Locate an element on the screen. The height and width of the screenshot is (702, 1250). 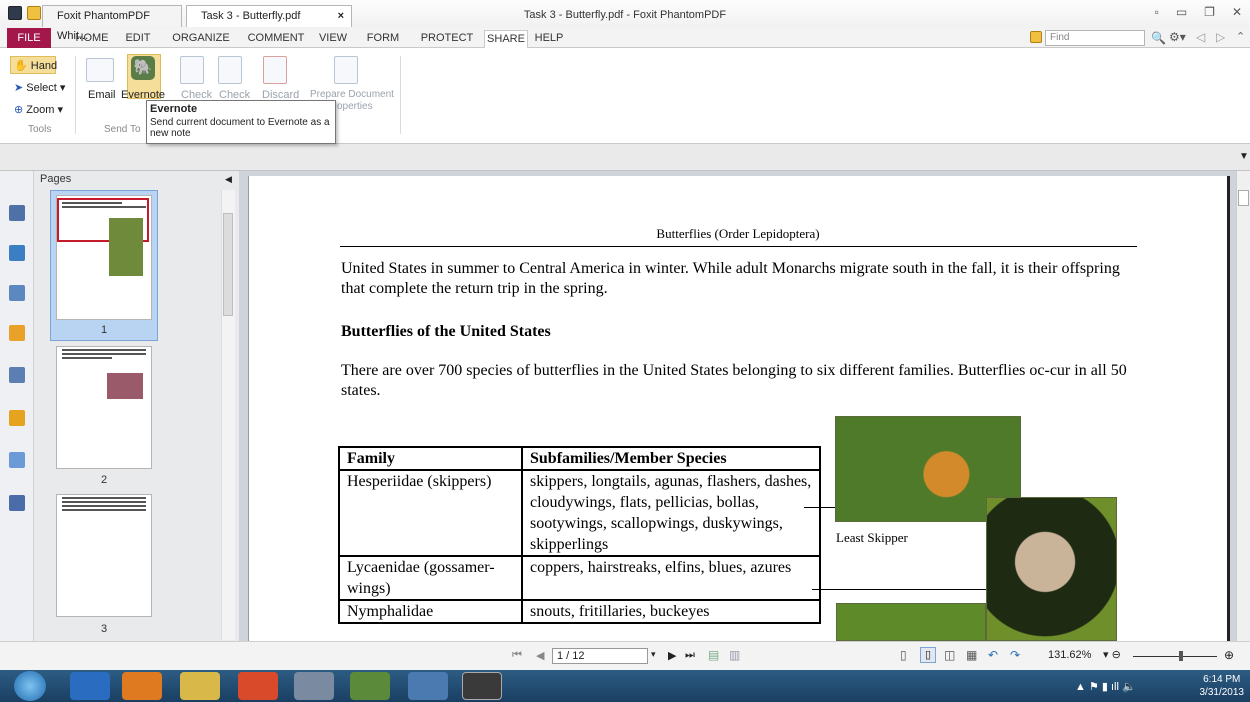
back-icon: ◁ is located at coordinates (1200, 37).